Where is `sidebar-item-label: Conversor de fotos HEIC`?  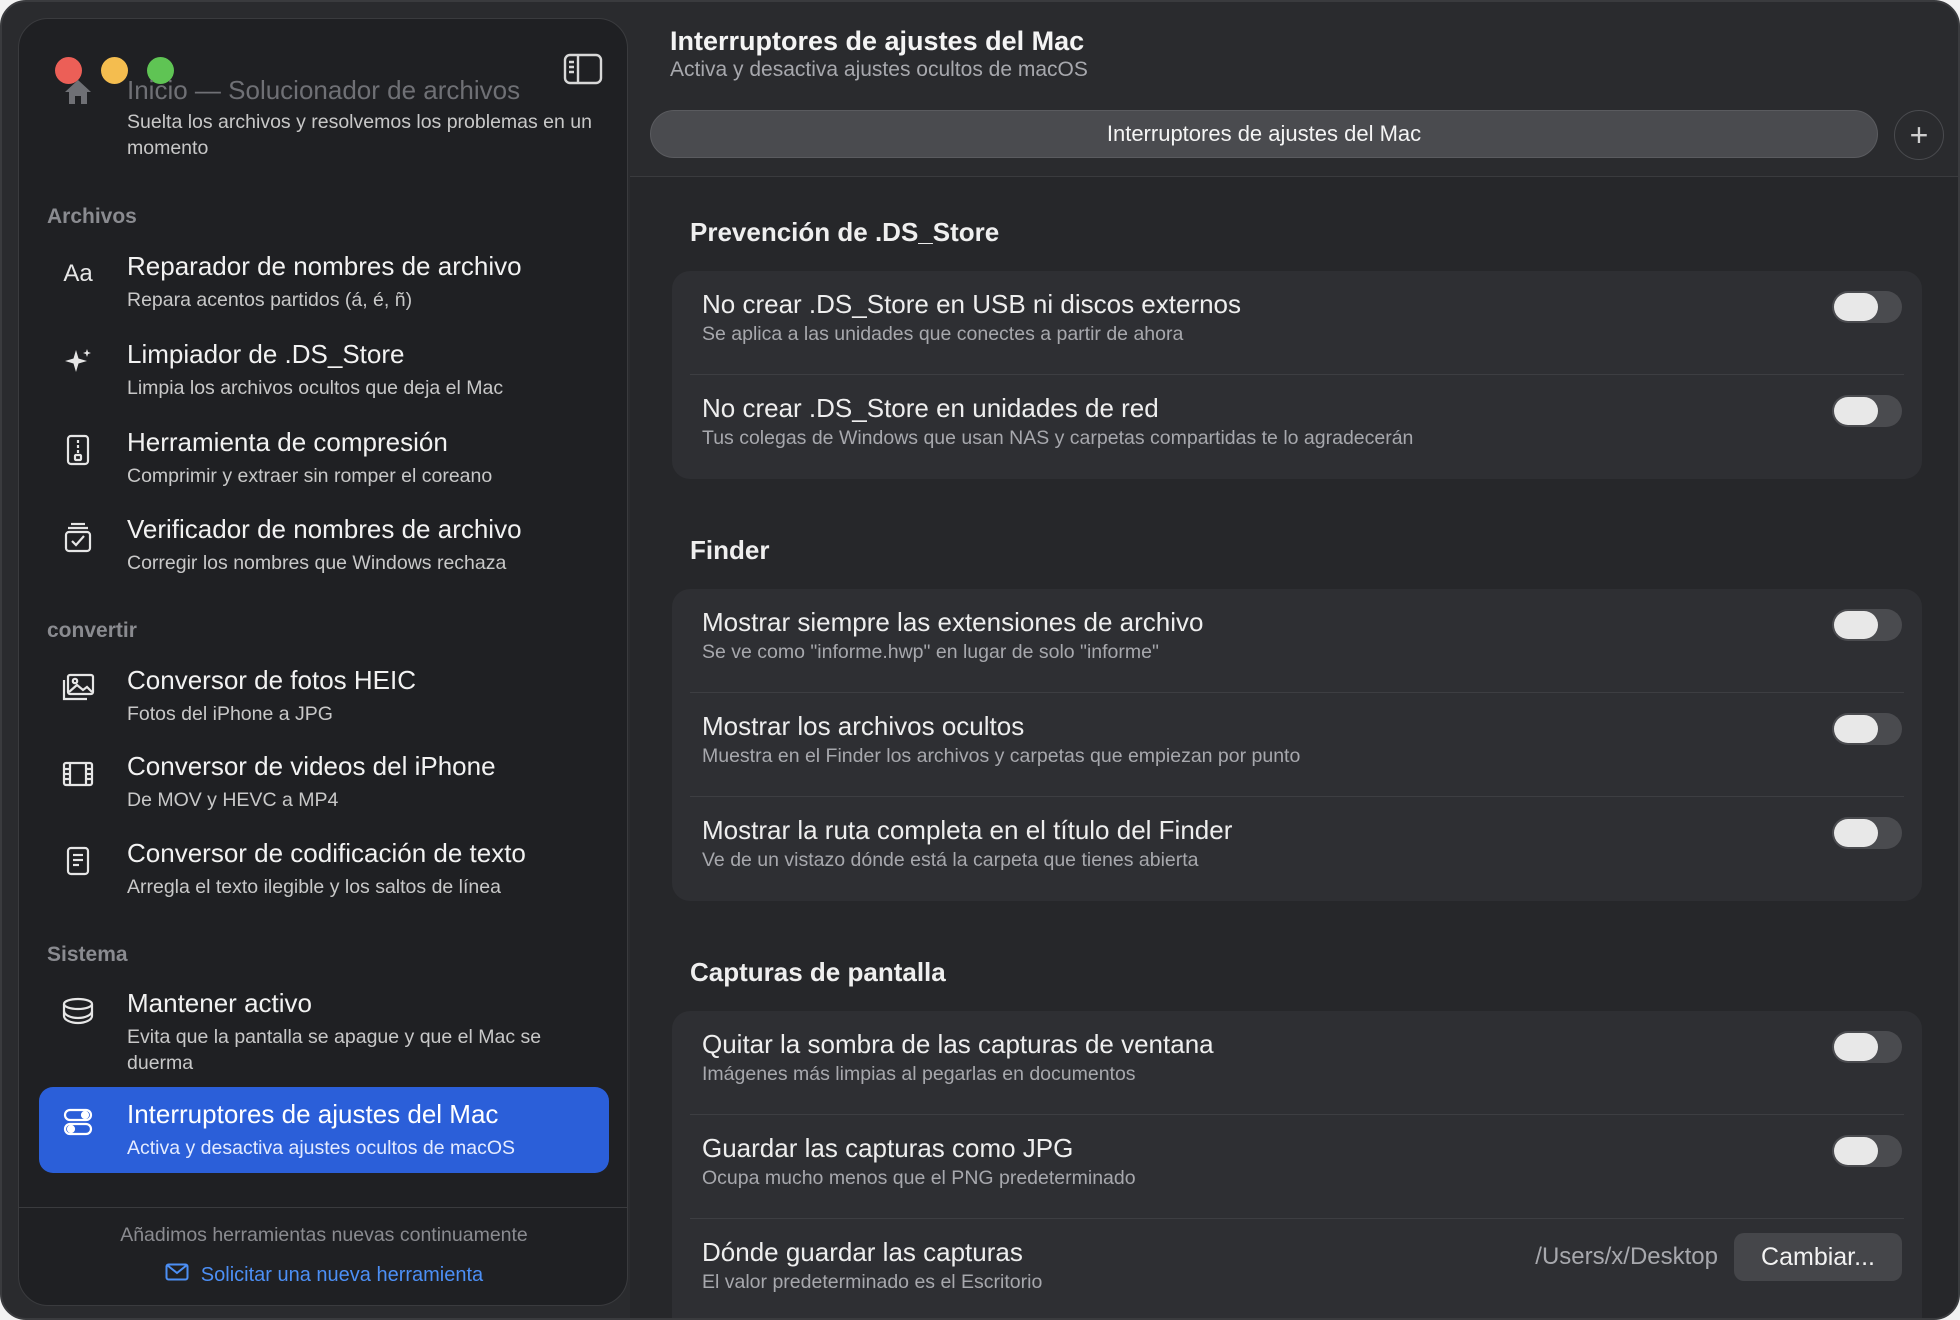
sidebar-item-label: Conversor de fotos HEIC is located at coordinates (272, 680).